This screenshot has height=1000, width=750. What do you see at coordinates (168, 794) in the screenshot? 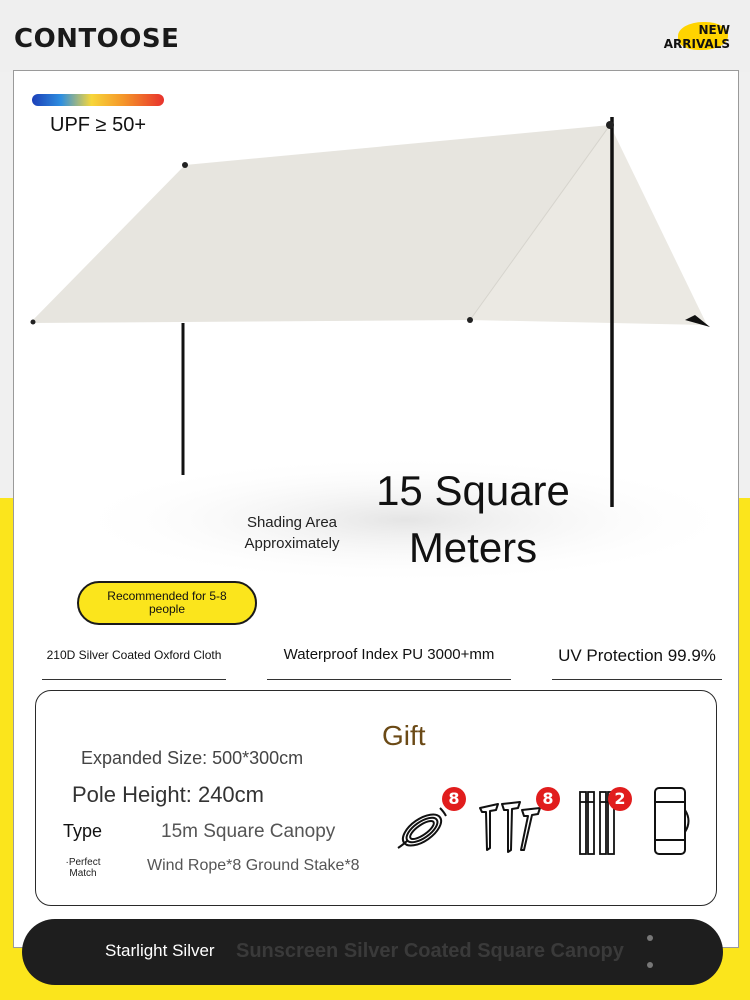
I see `pole-height: Pole Height: 240cm` at bounding box center [168, 794].